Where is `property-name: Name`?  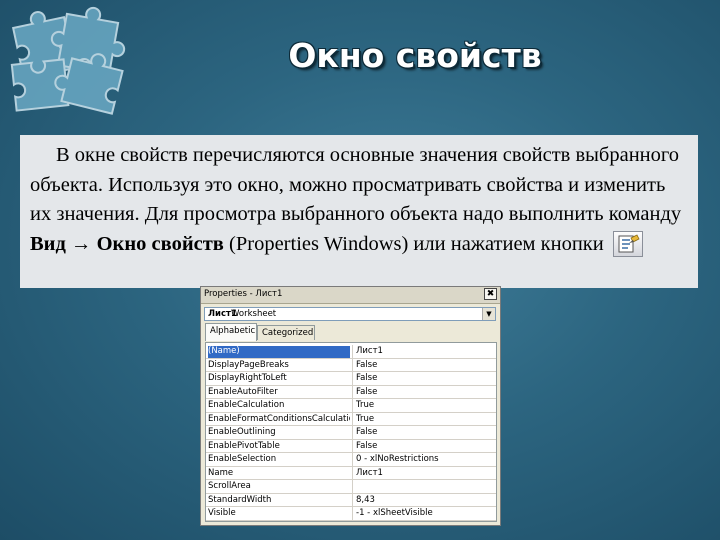 property-name: Name is located at coordinates (221, 472).